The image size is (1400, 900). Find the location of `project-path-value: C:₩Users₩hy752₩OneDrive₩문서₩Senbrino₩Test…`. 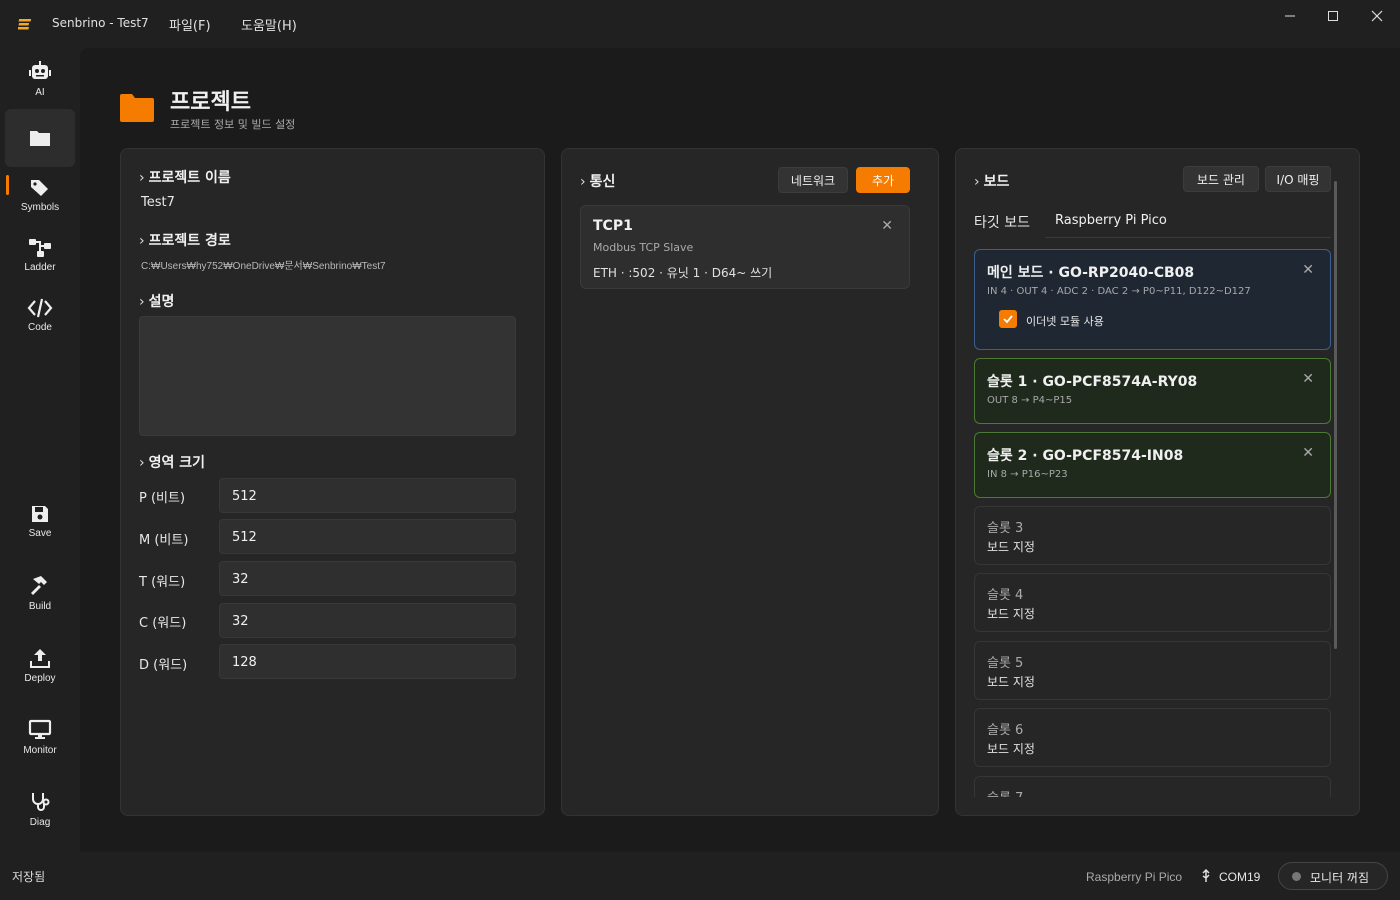

project-path-value: C:₩Users₩hy752₩OneDrive₩문서₩Senbrino₩Test… is located at coordinates (263, 266).